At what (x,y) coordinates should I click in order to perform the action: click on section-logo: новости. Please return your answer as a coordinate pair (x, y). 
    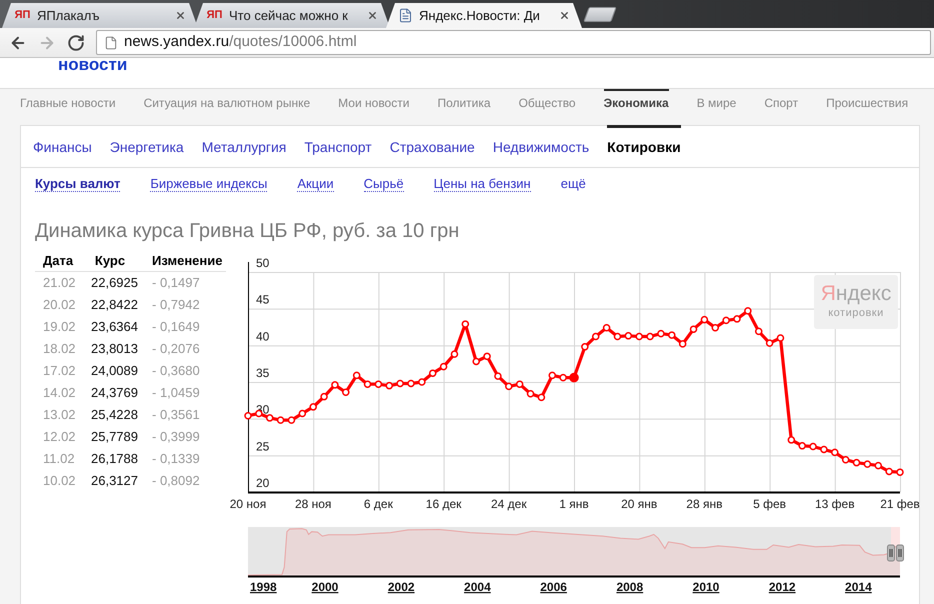
    Looking at the image, I should click on (93, 65).